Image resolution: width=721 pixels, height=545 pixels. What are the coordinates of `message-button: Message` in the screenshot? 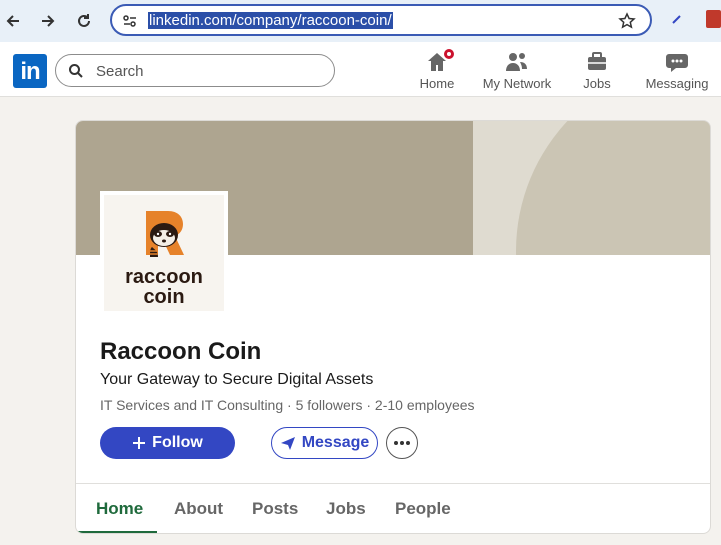 It's located at (324, 443).